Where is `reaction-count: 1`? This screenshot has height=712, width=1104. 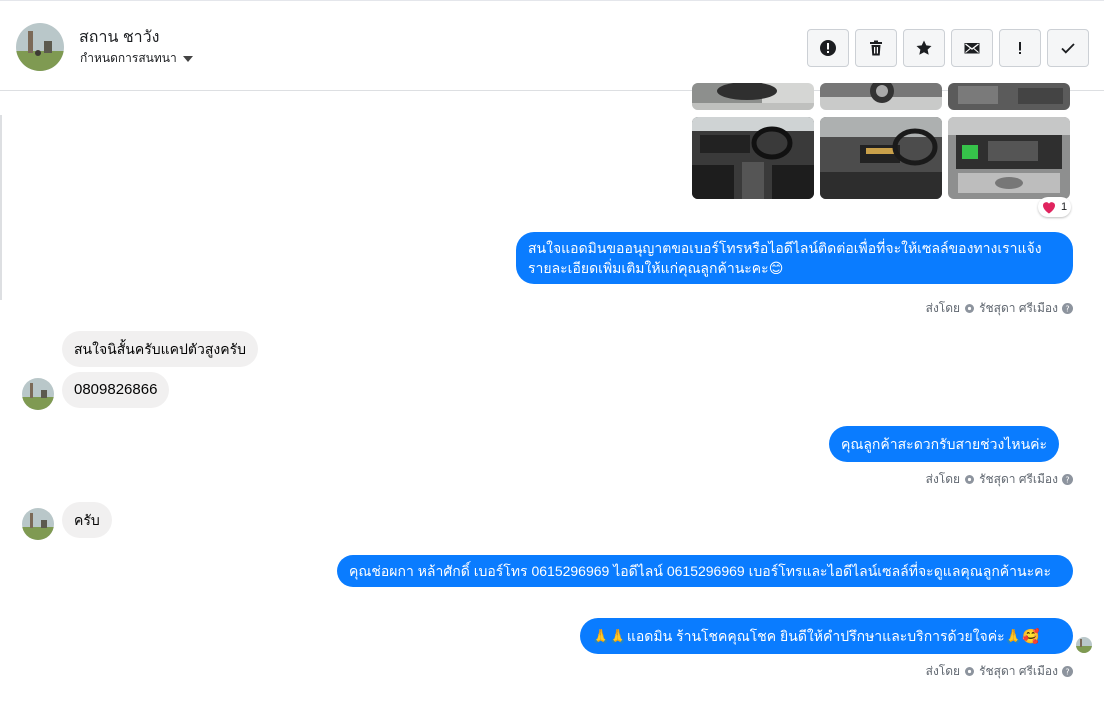 reaction-count: 1 is located at coordinates (1064, 207).